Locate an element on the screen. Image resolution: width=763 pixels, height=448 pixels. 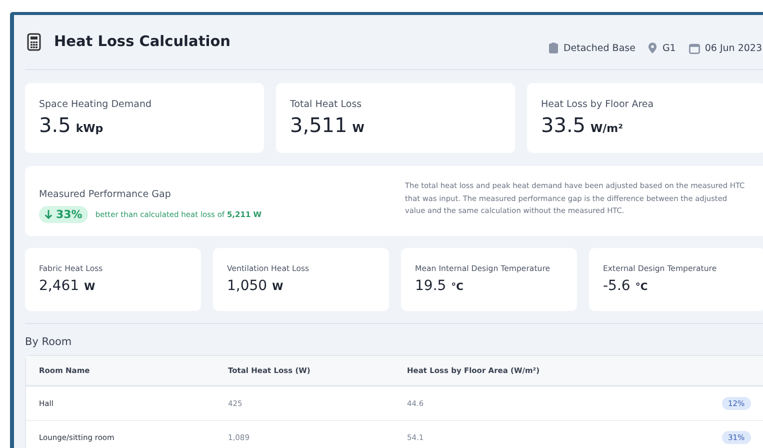
card-label: Total Heat Loss is located at coordinates (326, 104).